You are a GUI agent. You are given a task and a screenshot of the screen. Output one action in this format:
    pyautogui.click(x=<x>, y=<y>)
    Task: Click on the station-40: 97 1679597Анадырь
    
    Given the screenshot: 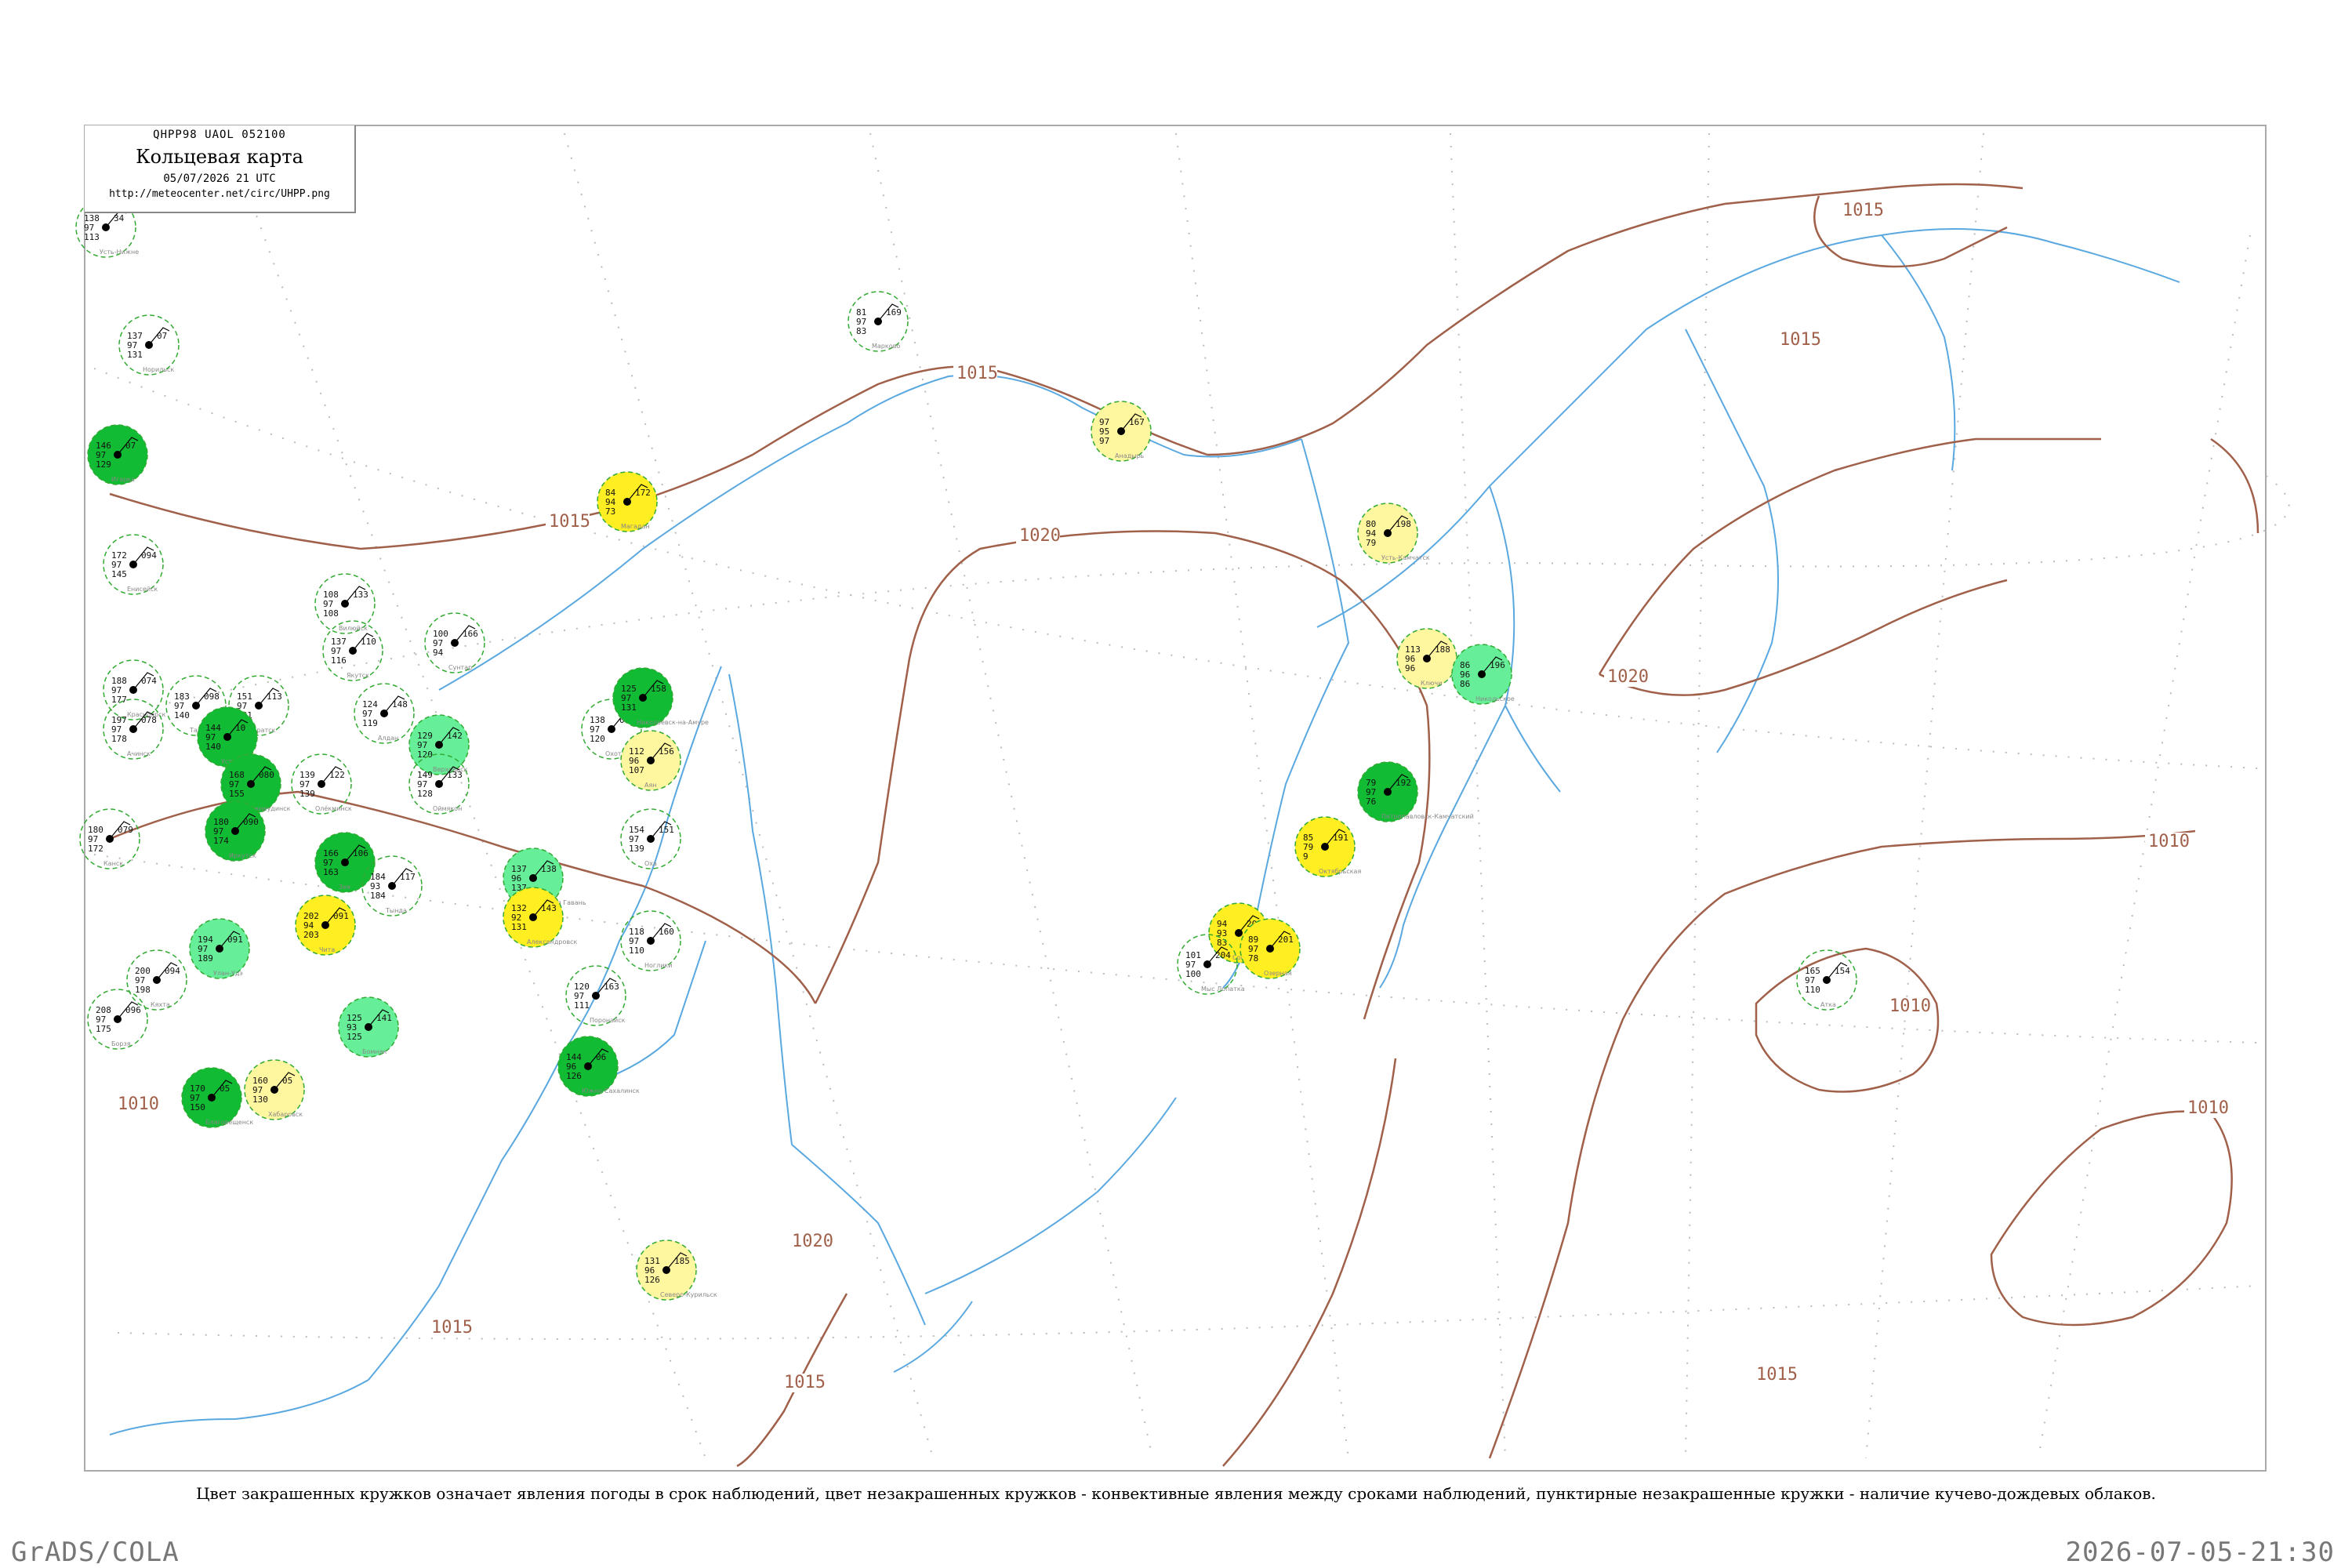 What is the action you would take?
    pyautogui.click(x=1121, y=431)
    